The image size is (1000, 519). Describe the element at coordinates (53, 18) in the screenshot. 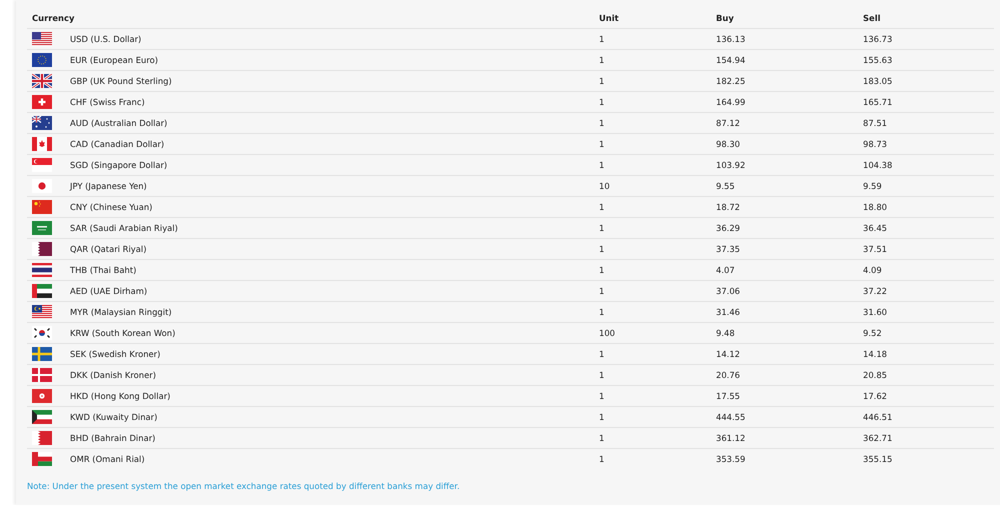

I see `column-header: Currency` at that location.